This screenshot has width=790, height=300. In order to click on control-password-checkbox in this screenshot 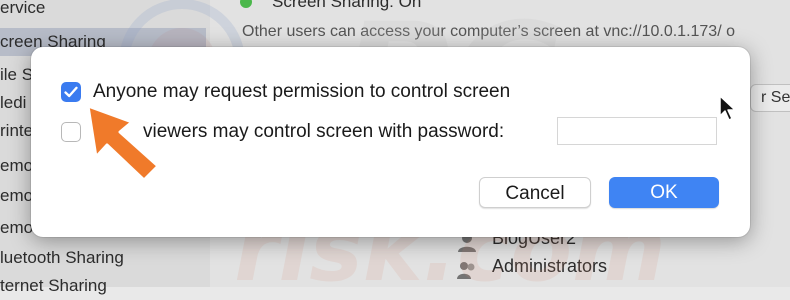, I will do `click(71, 132)`.